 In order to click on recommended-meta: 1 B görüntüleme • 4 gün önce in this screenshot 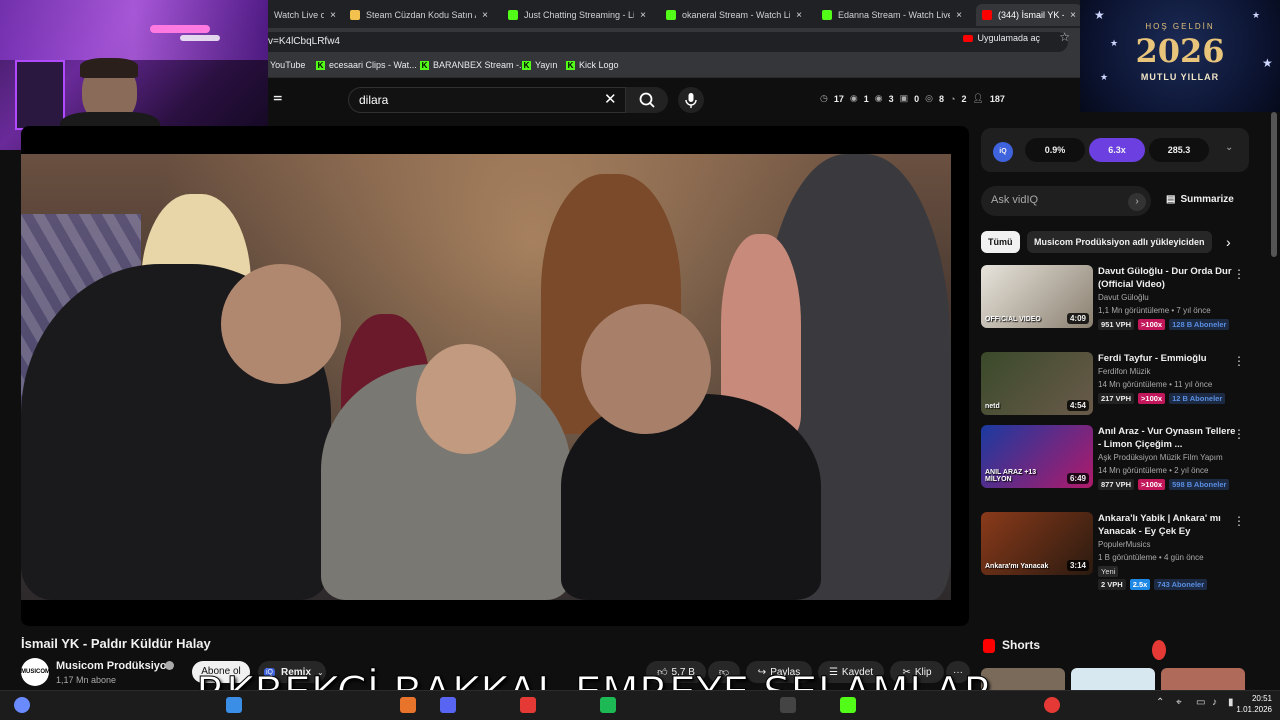, I will do `click(1151, 557)`.